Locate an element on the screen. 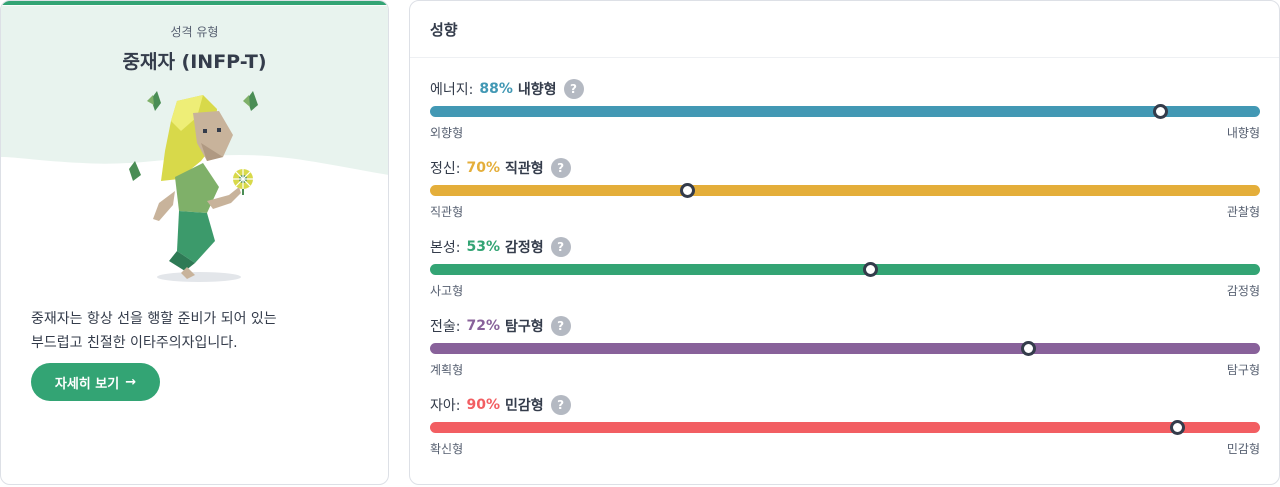 This screenshot has height=487, width=1280. trait-type: 감정형 is located at coordinates (524, 248).